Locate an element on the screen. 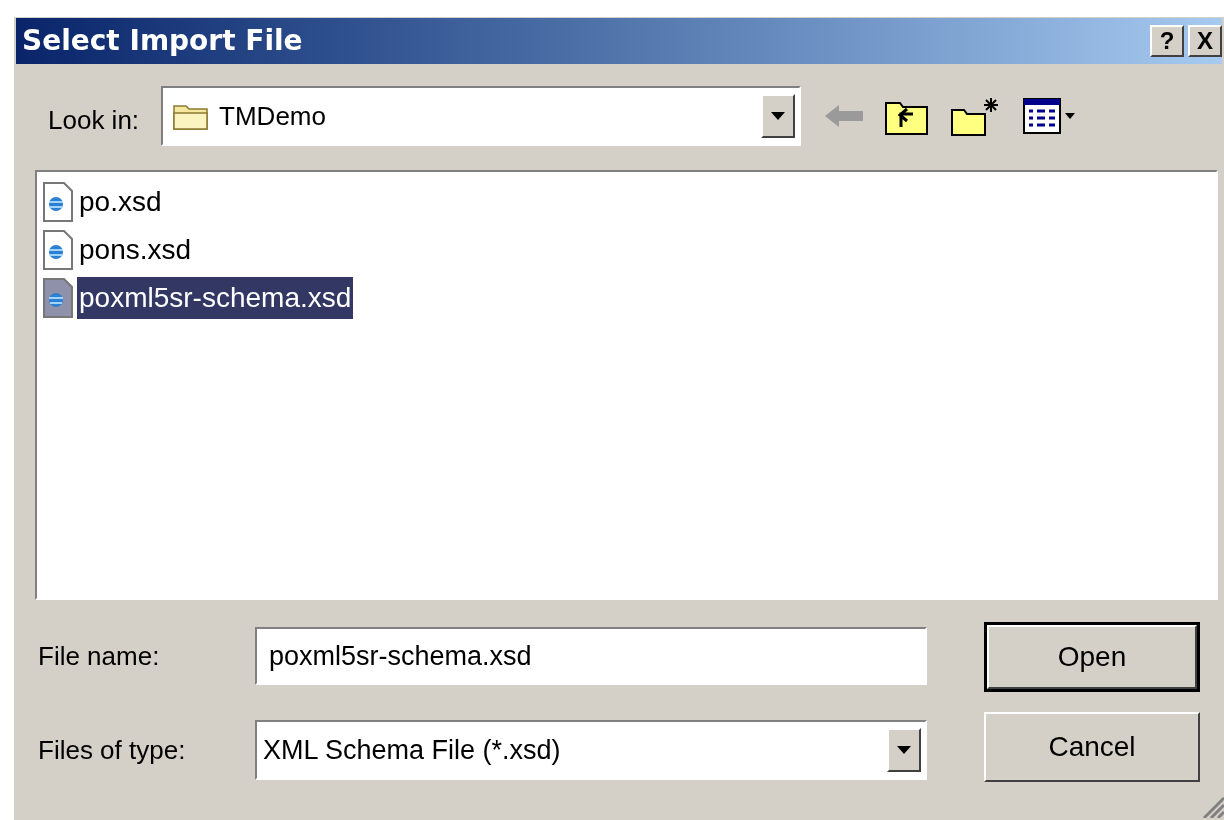  file-name-field: poxml5sr-schema.xsd is located at coordinates (591, 656).